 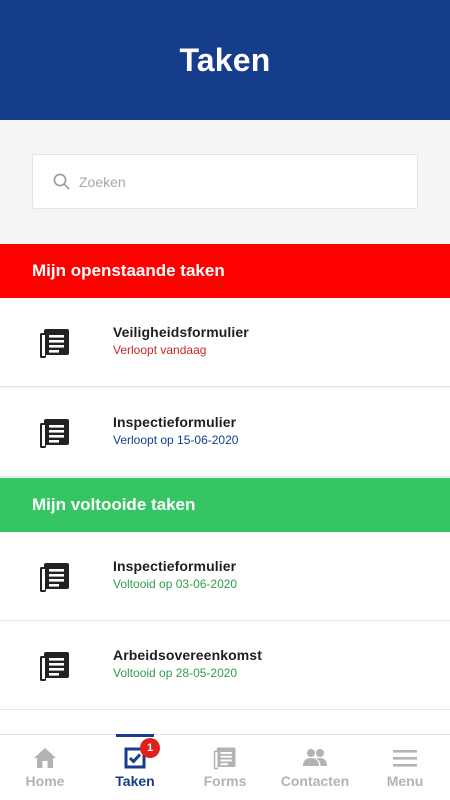 I want to click on task-title: Arbeidsovereenkomst, so click(x=187, y=655).